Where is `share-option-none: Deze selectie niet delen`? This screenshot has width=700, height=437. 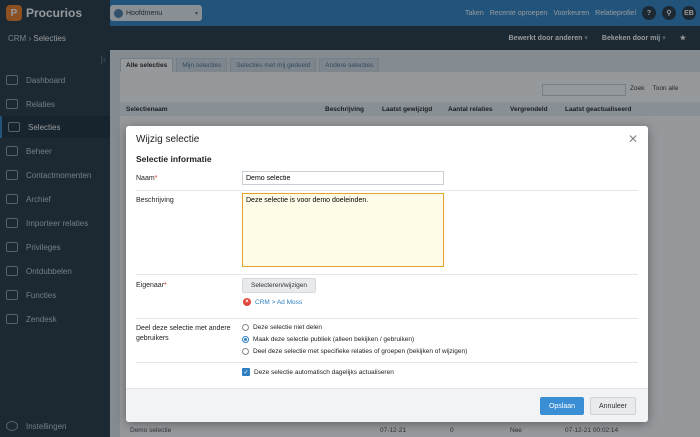 share-option-none: Deze selectie niet delen is located at coordinates (282, 327).